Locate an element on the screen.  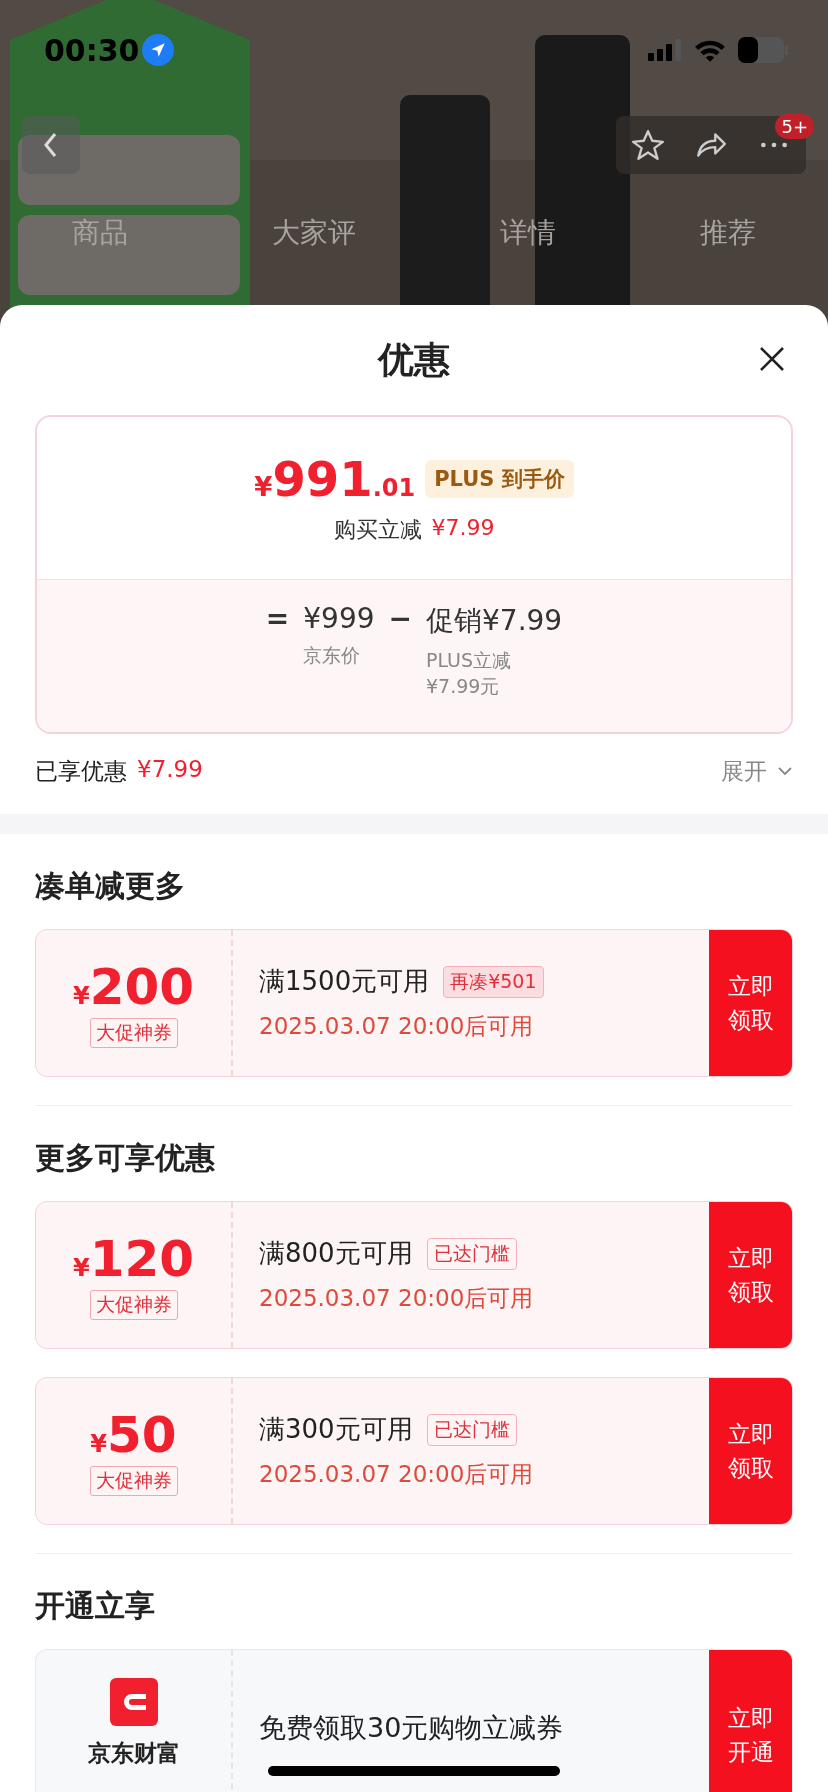
term-note: PLUS立减 ¥7.99元 is located at coordinates (469, 673).